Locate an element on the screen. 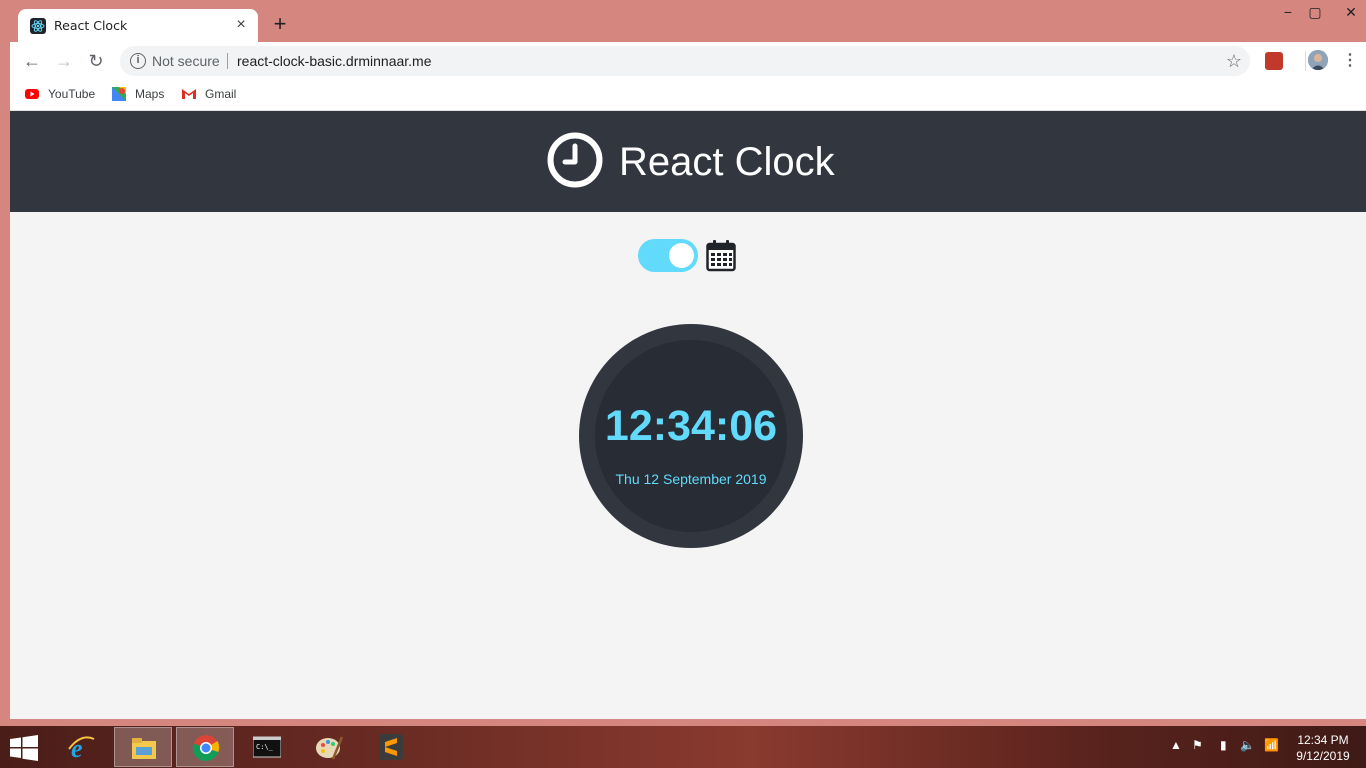 The width and height of the screenshot is (1366, 768). security-label: Not secure is located at coordinates (186, 61).